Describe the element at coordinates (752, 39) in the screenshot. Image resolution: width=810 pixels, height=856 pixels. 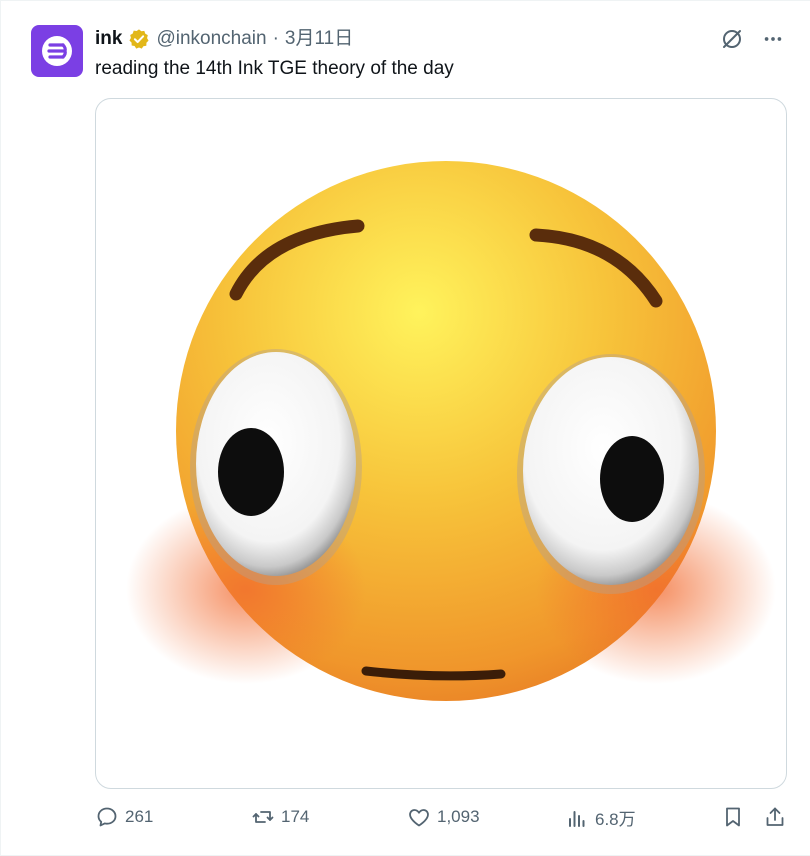
I see `top-actions` at that location.